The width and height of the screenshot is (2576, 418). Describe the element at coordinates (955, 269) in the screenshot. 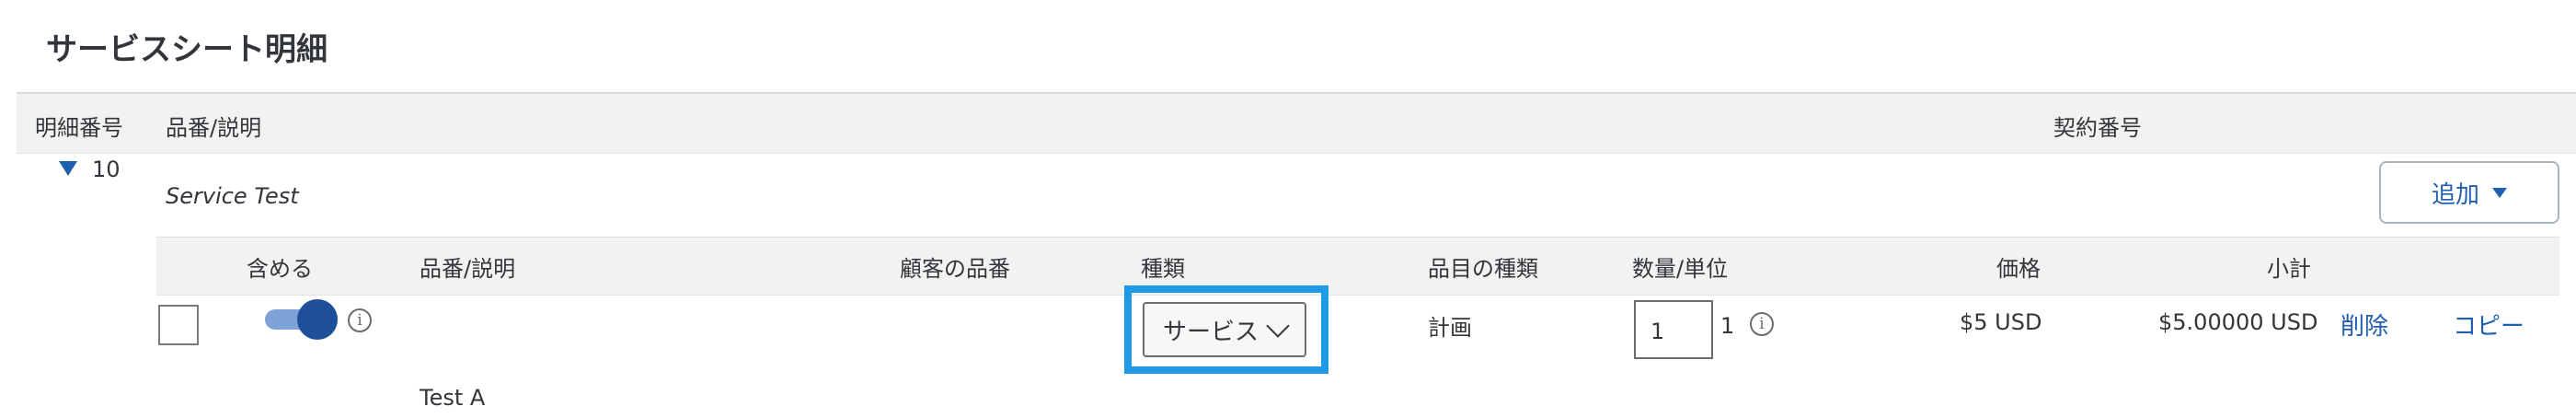

I see `sub-header-customer-part: 顧客の品番` at that location.